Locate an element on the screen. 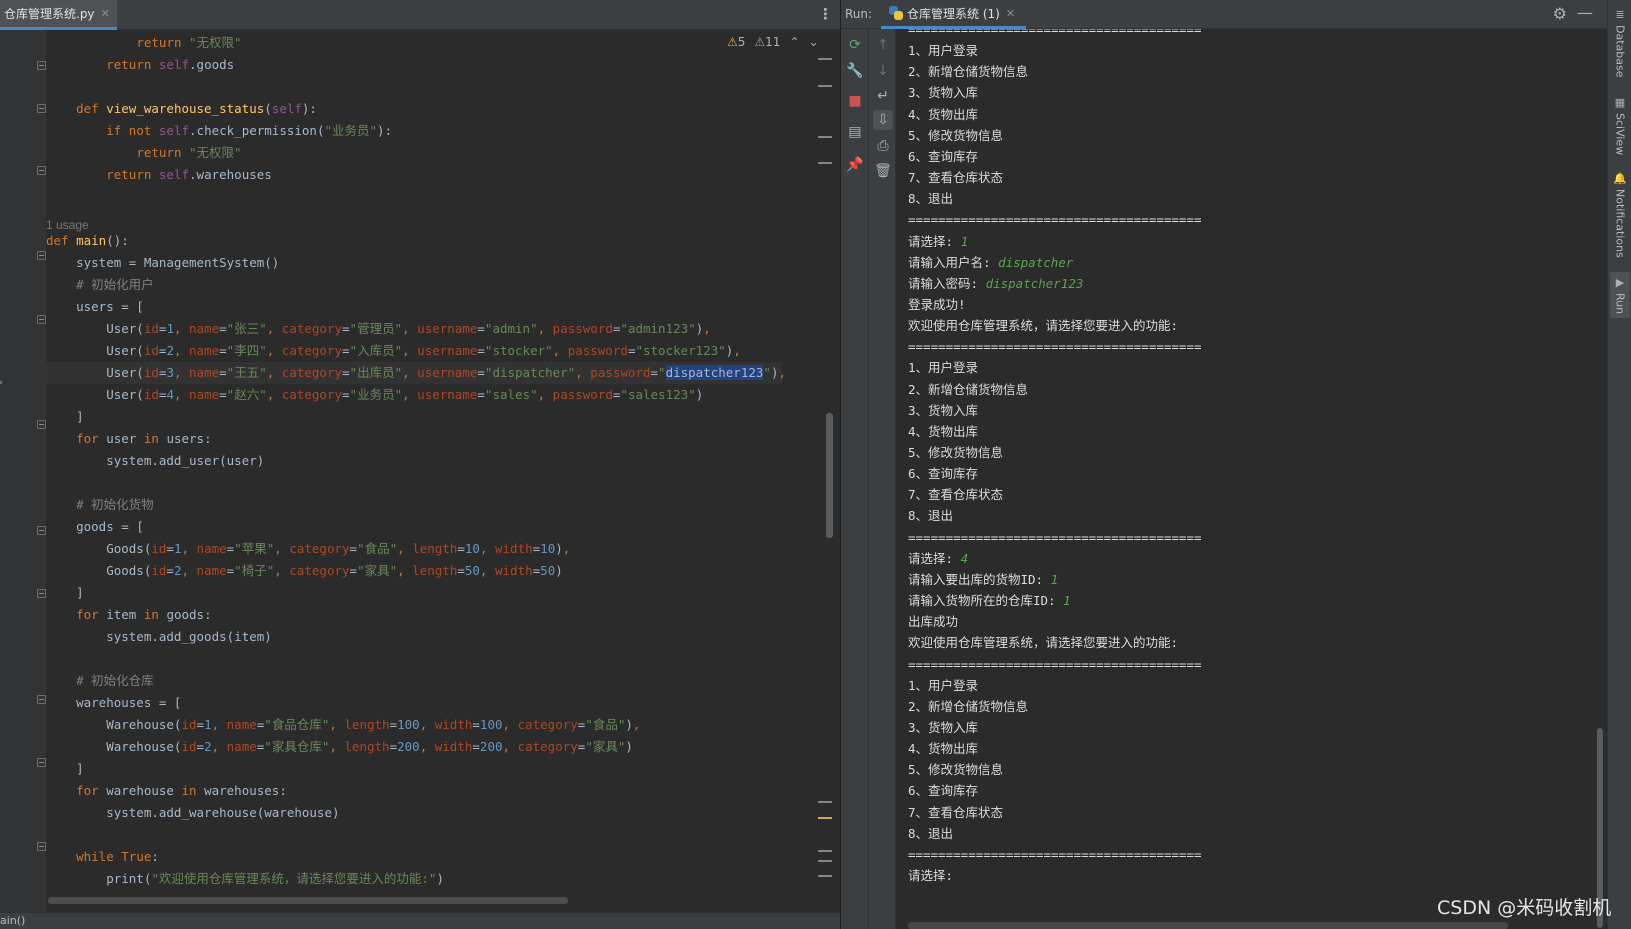 The height and width of the screenshot is (929, 1631). database-tool-button: ≣ Database is located at coordinates (1620, 43).